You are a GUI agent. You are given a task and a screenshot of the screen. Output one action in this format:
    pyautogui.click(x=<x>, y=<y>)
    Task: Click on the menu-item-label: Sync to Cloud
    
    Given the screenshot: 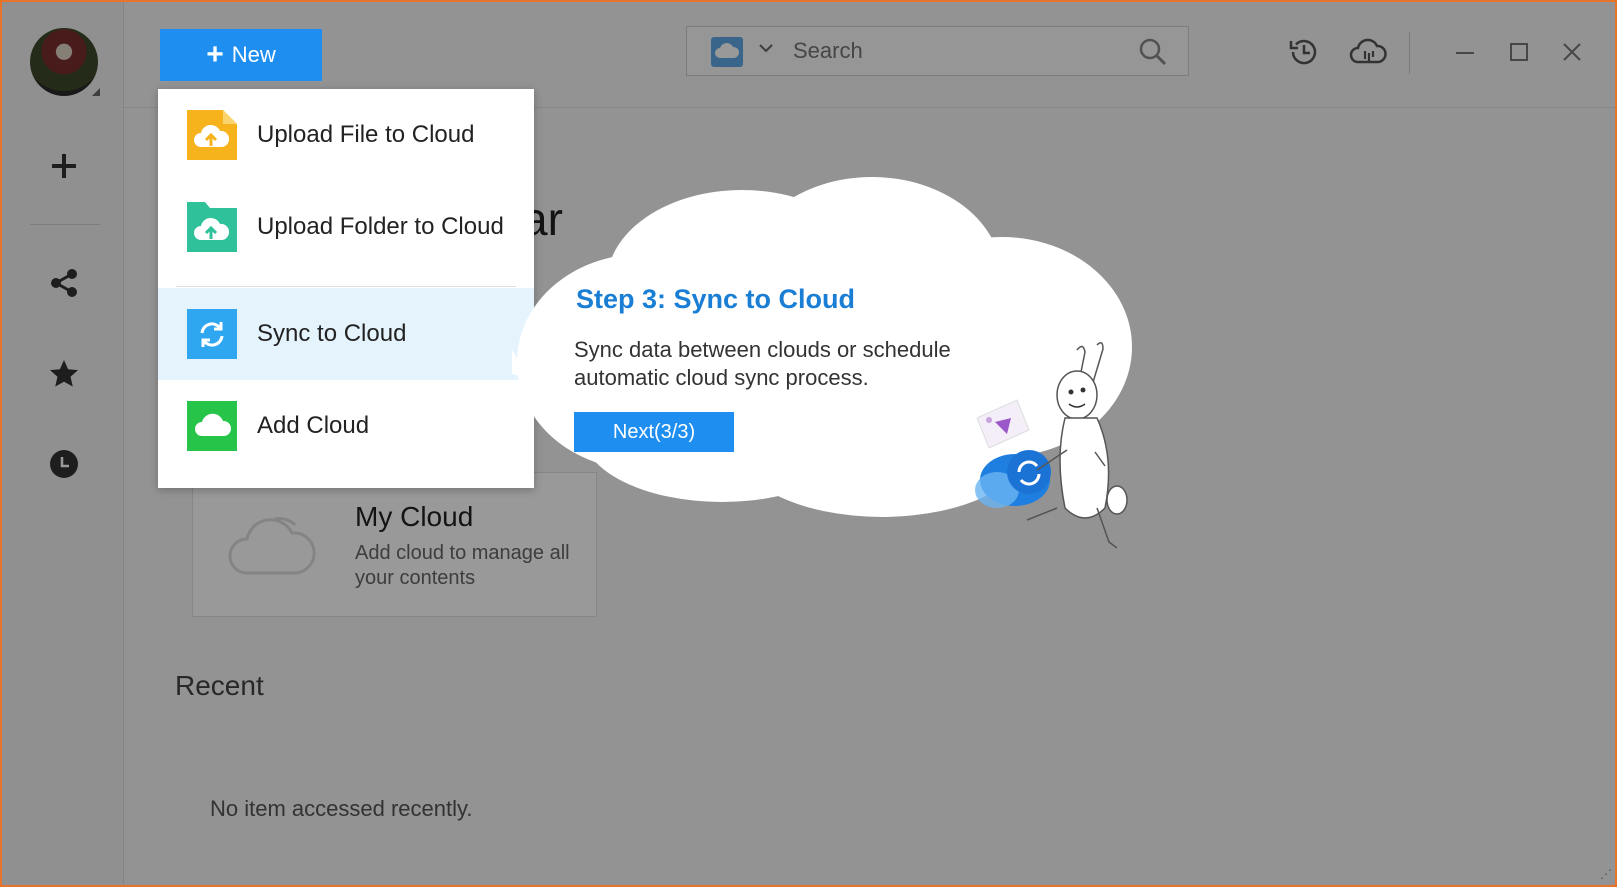 What is the action you would take?
    pyautogui.click(x=332, y=333)
    